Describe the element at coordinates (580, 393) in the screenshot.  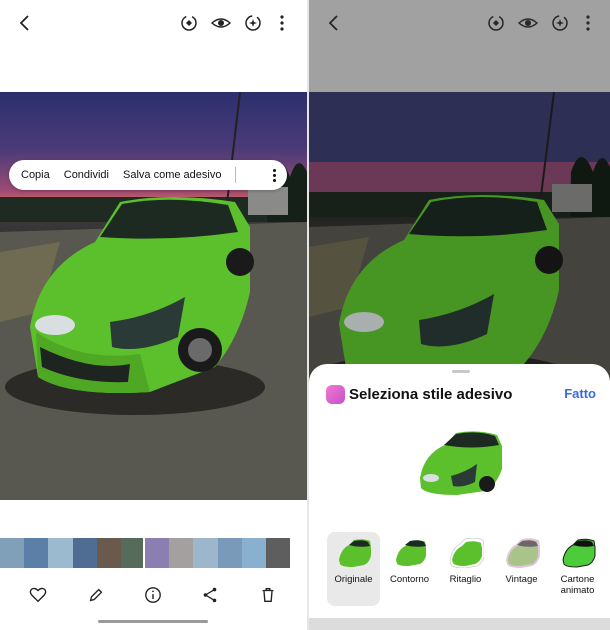
I see `done-button: Fatto` at that location.